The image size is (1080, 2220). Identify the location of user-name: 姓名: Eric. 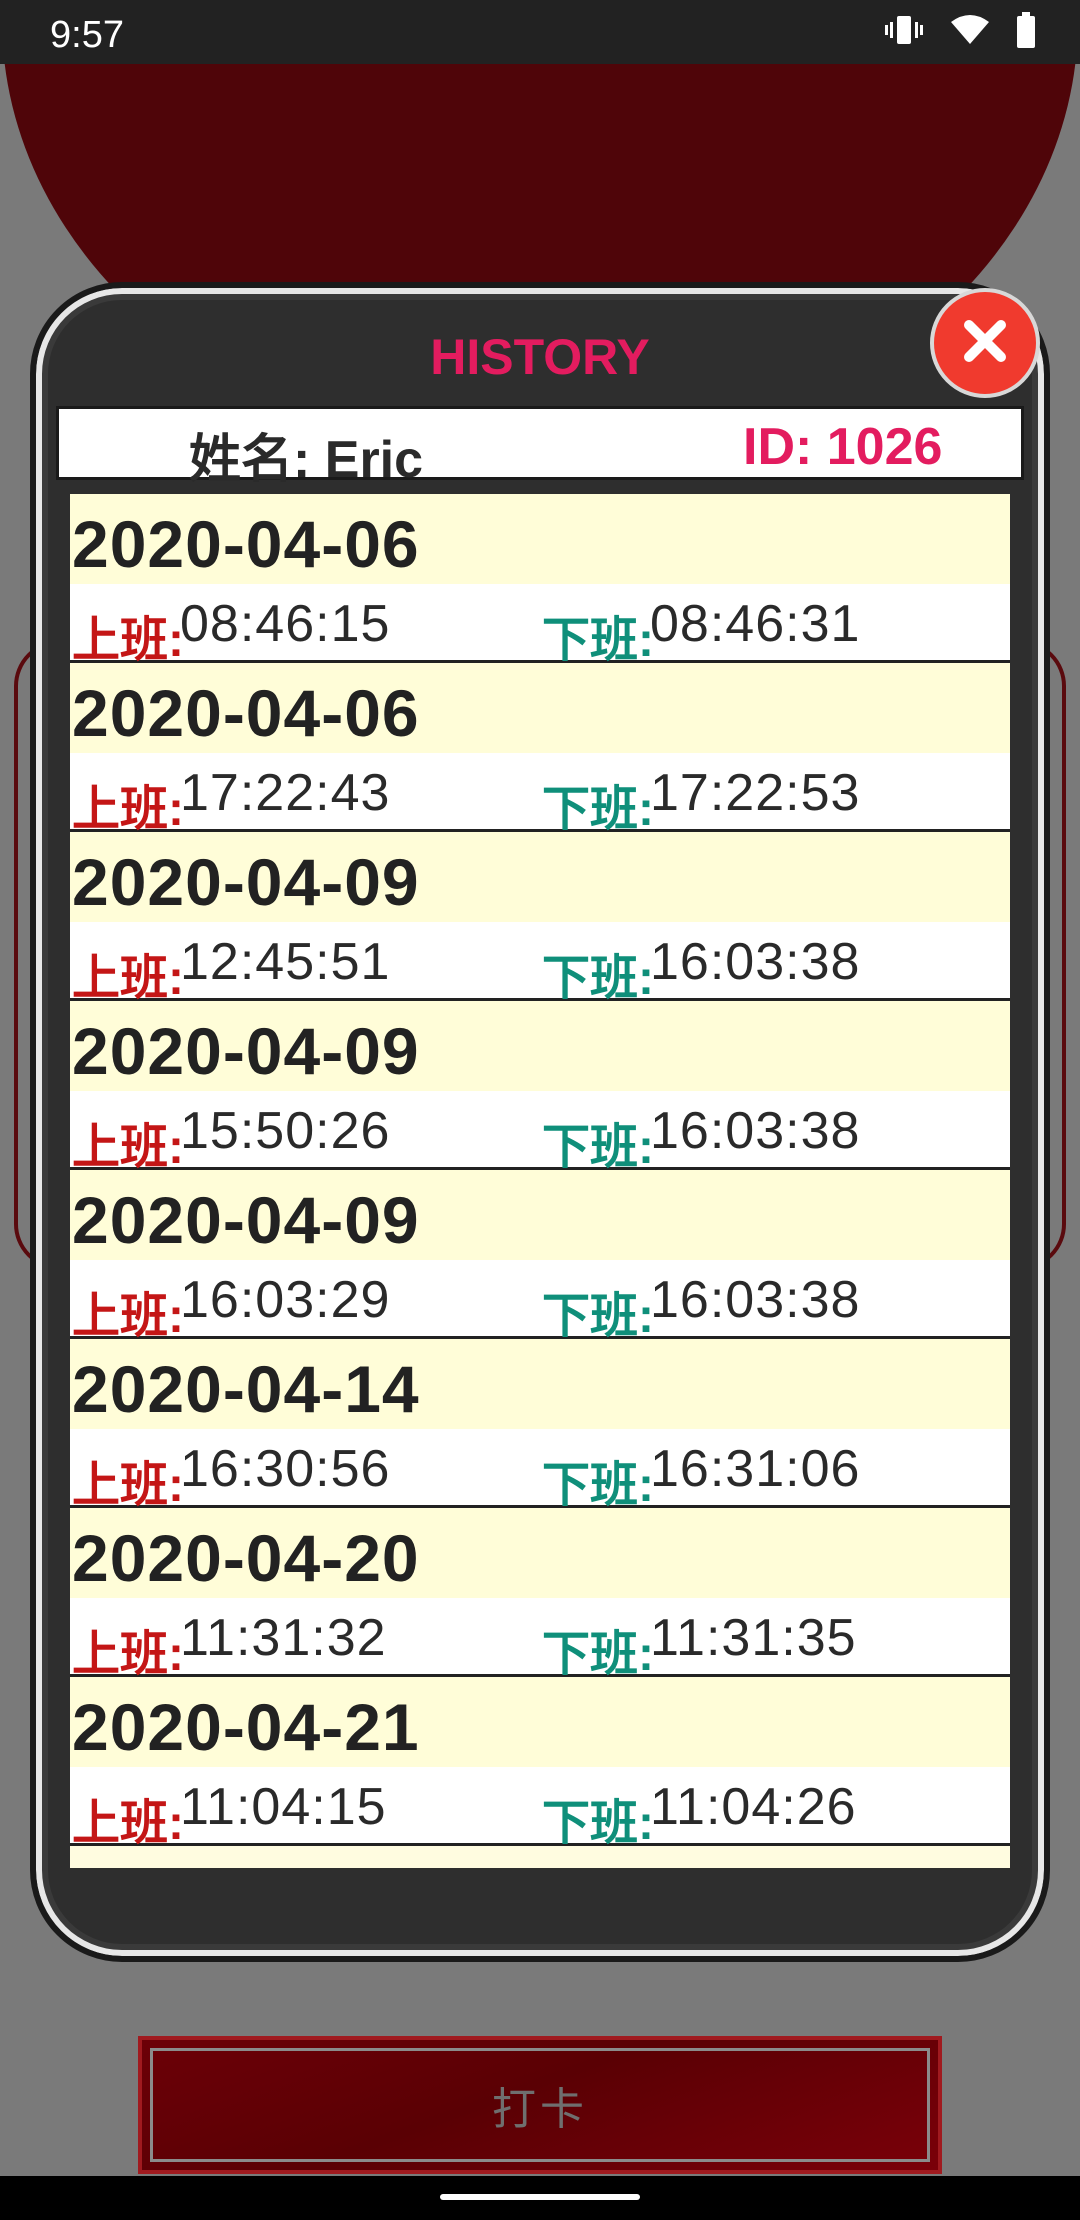
(306, 460).